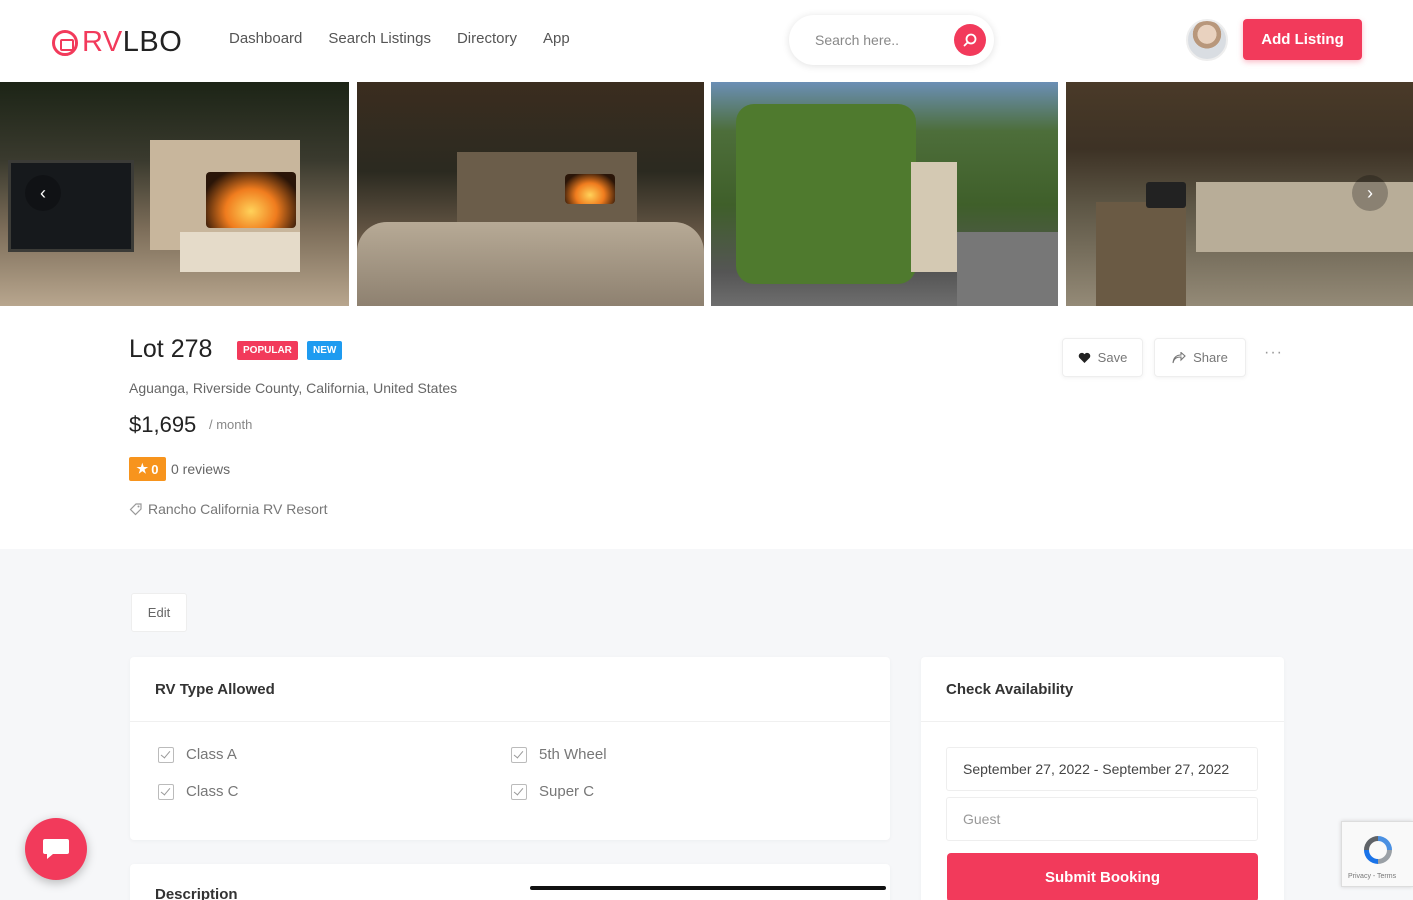 The height and width of the screenshot is (900, 1413). What do you see at coordinates (826, 194) in the screenshot?
I see `hedge-shape` at bounding box center [826, 194].